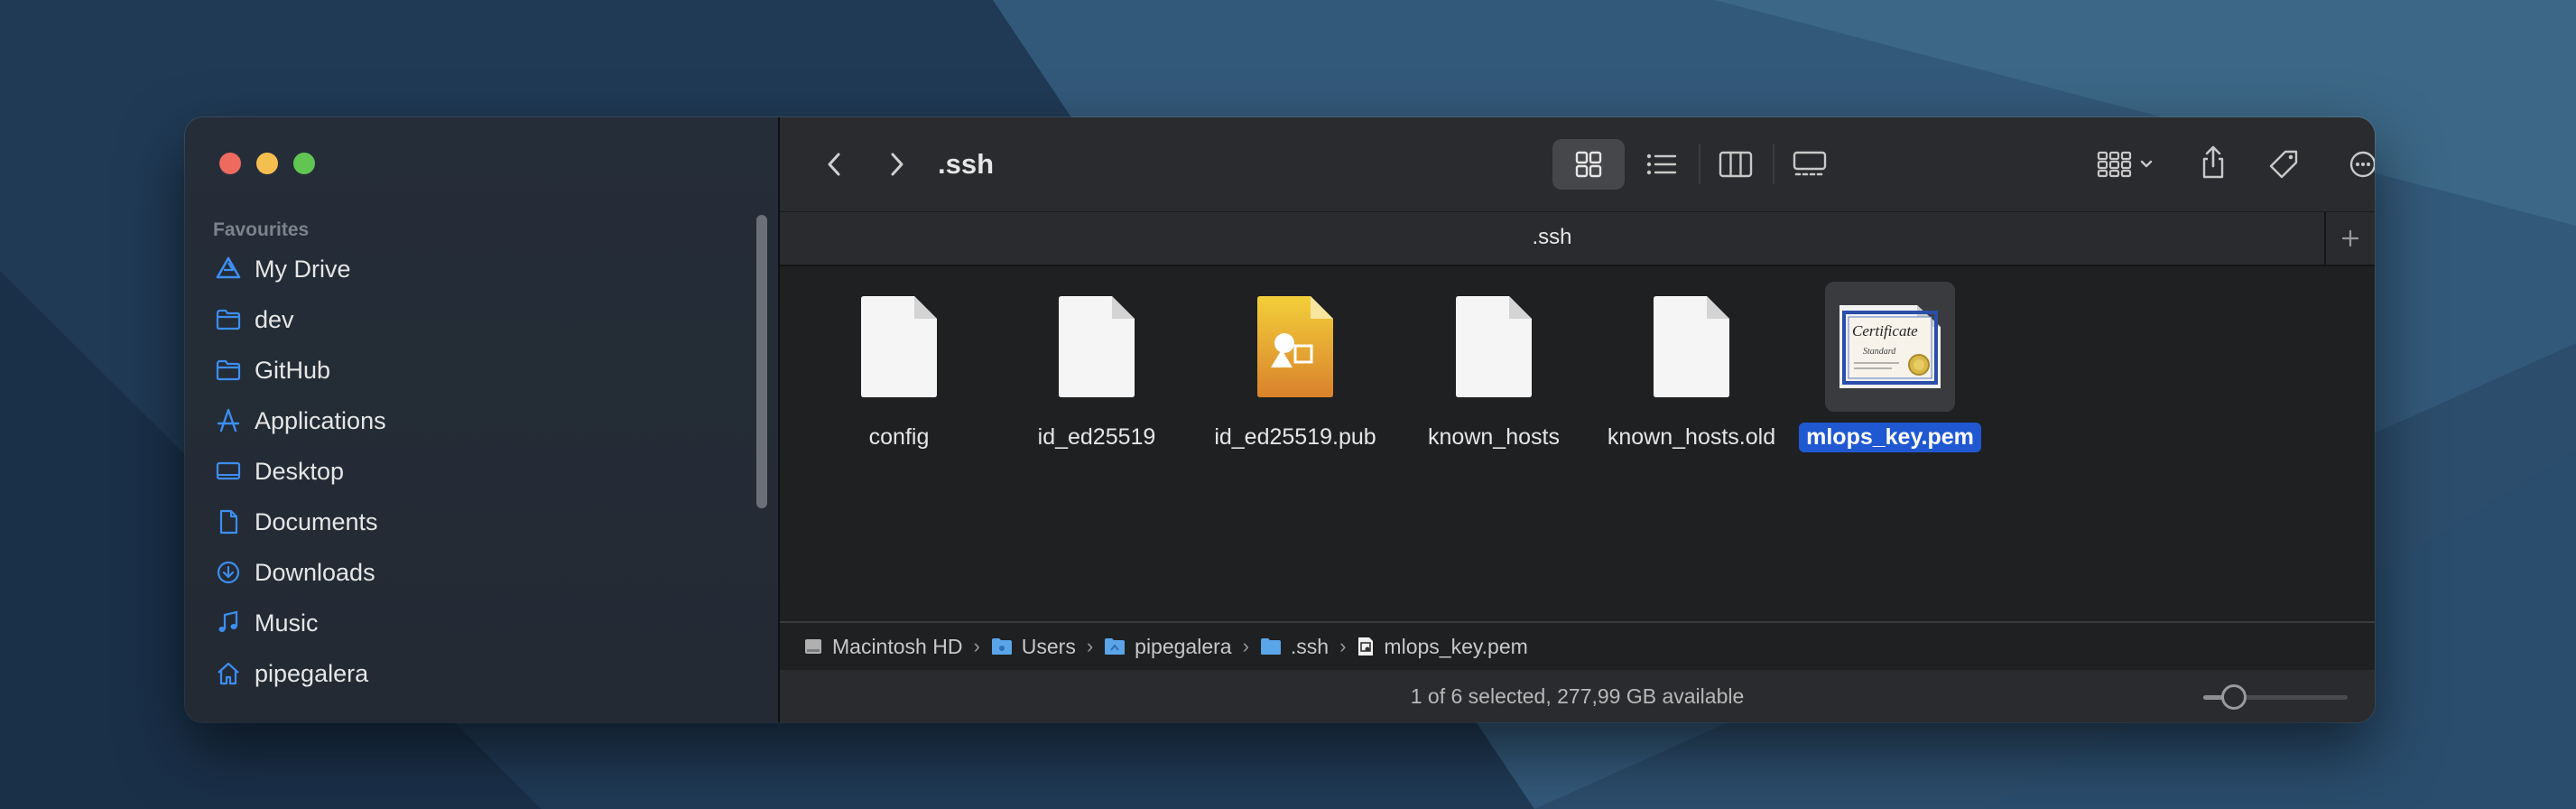 The image size is (2576, 809). I want to click on path-item-label: Macintosh HD, so click(898, 646).